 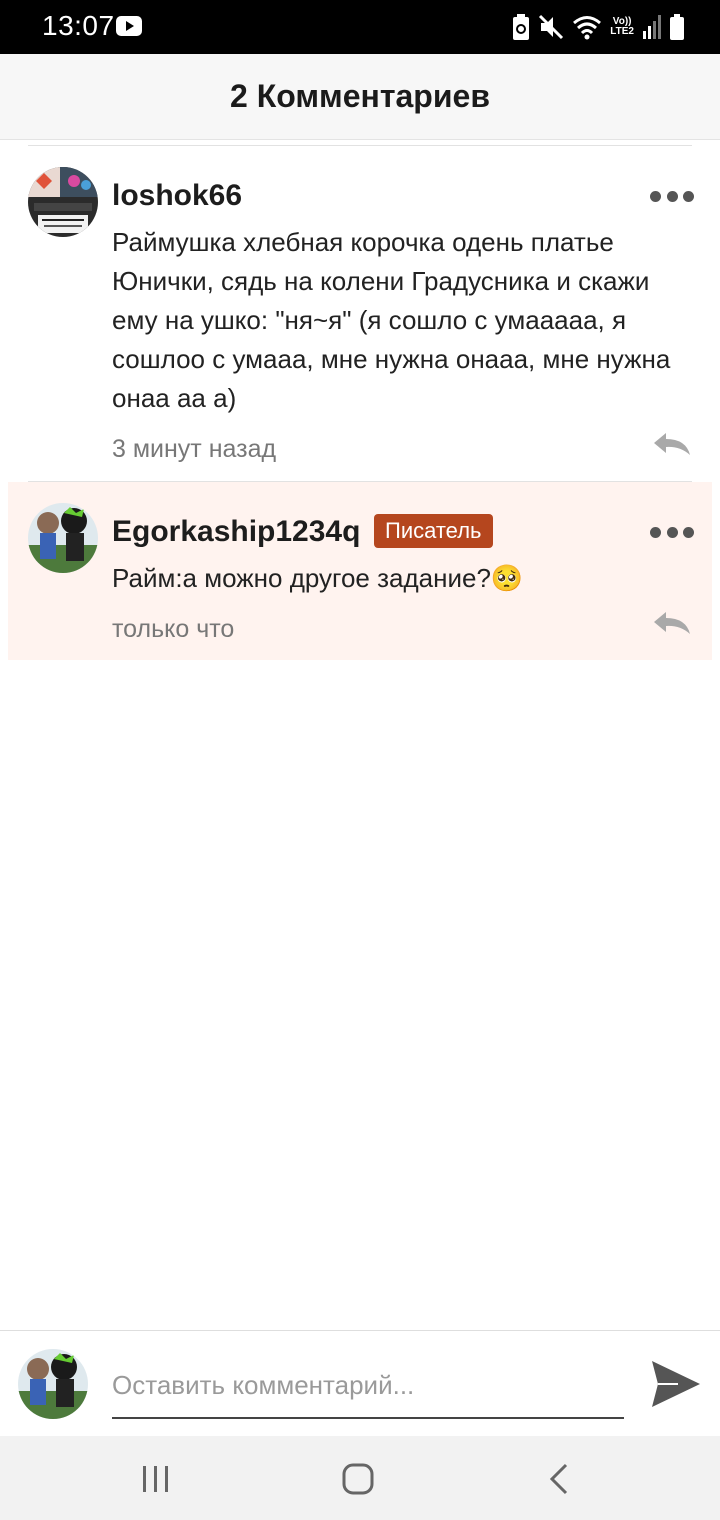 I want to click on send-button, so click(x=675, y=1384).